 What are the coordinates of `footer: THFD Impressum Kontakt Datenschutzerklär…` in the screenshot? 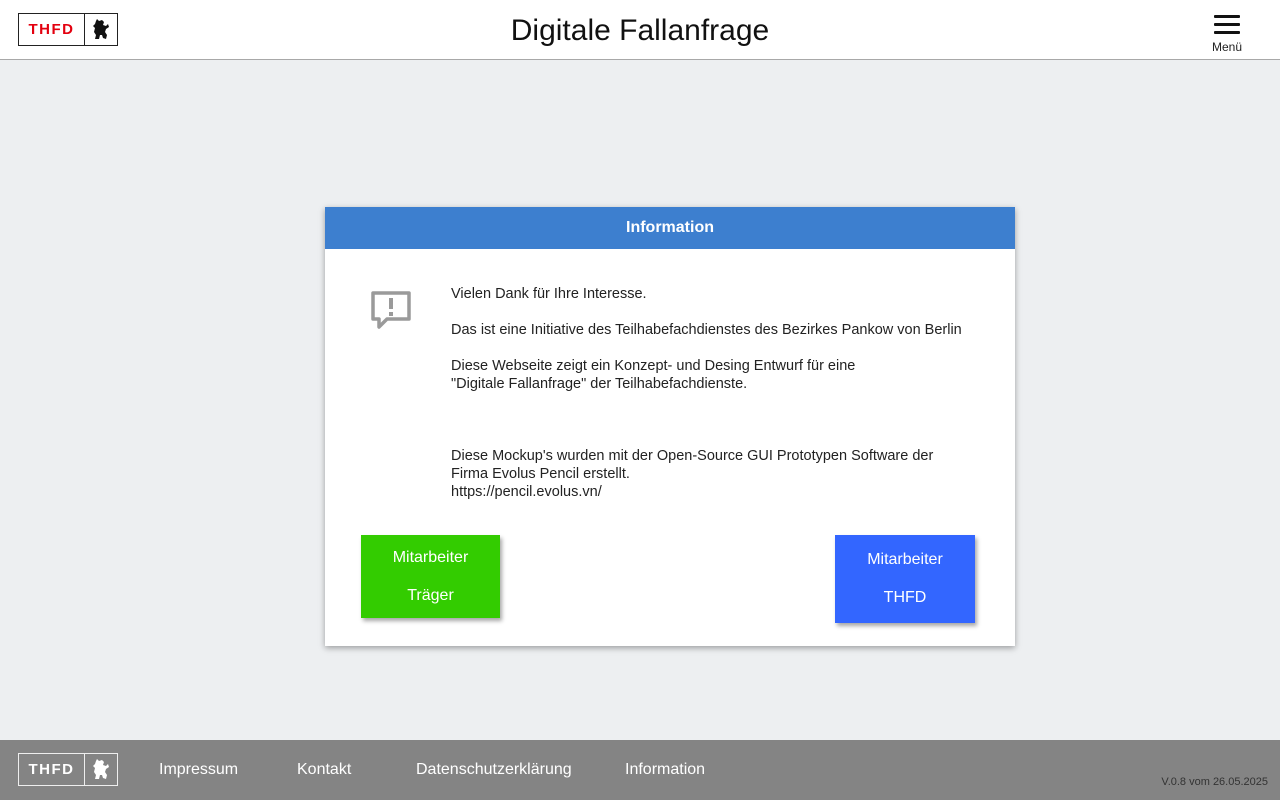 It's located at (640, 770).